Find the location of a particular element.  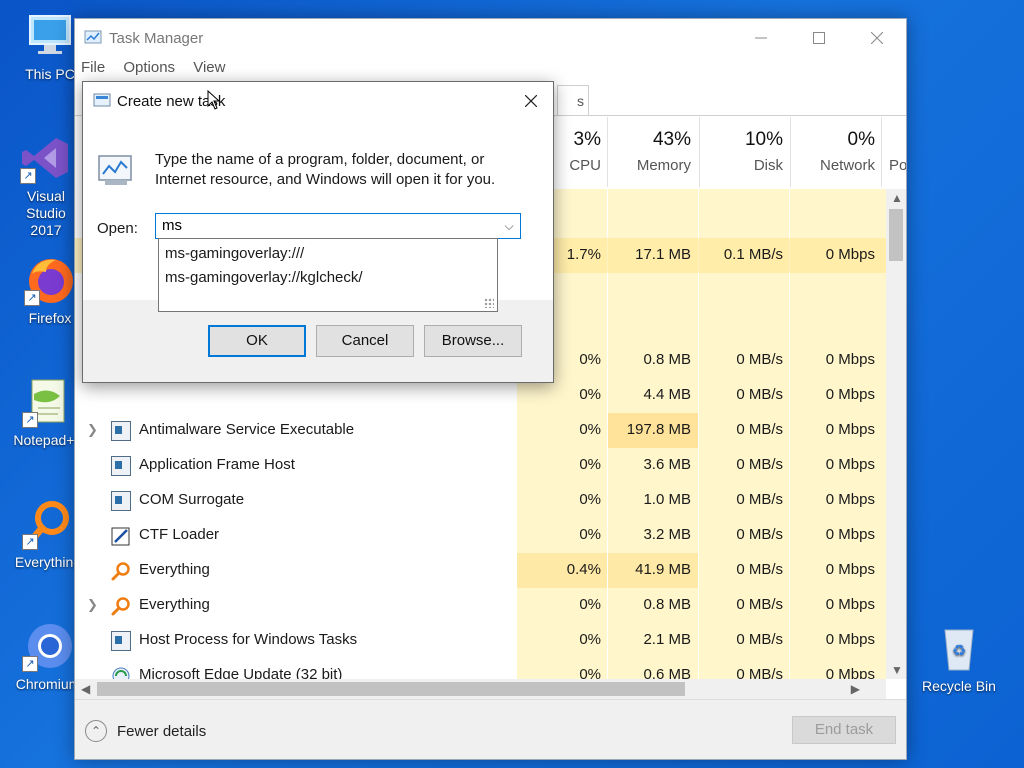

memory-cell: 3.6 MB is located at coordinates (667, 464).